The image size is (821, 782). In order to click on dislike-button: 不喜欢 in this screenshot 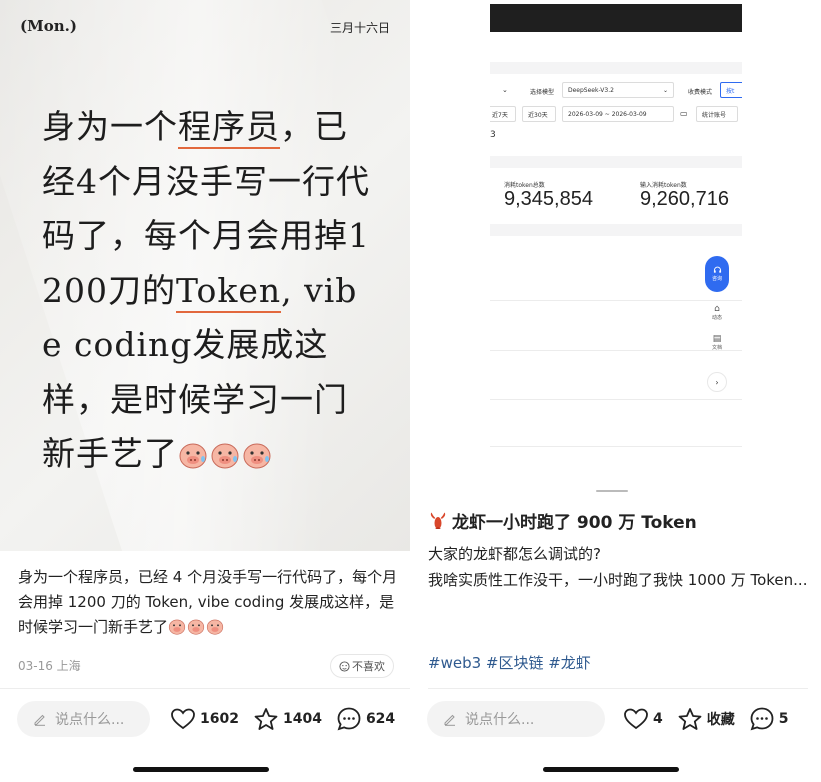, I will do `click(362, 666)`.